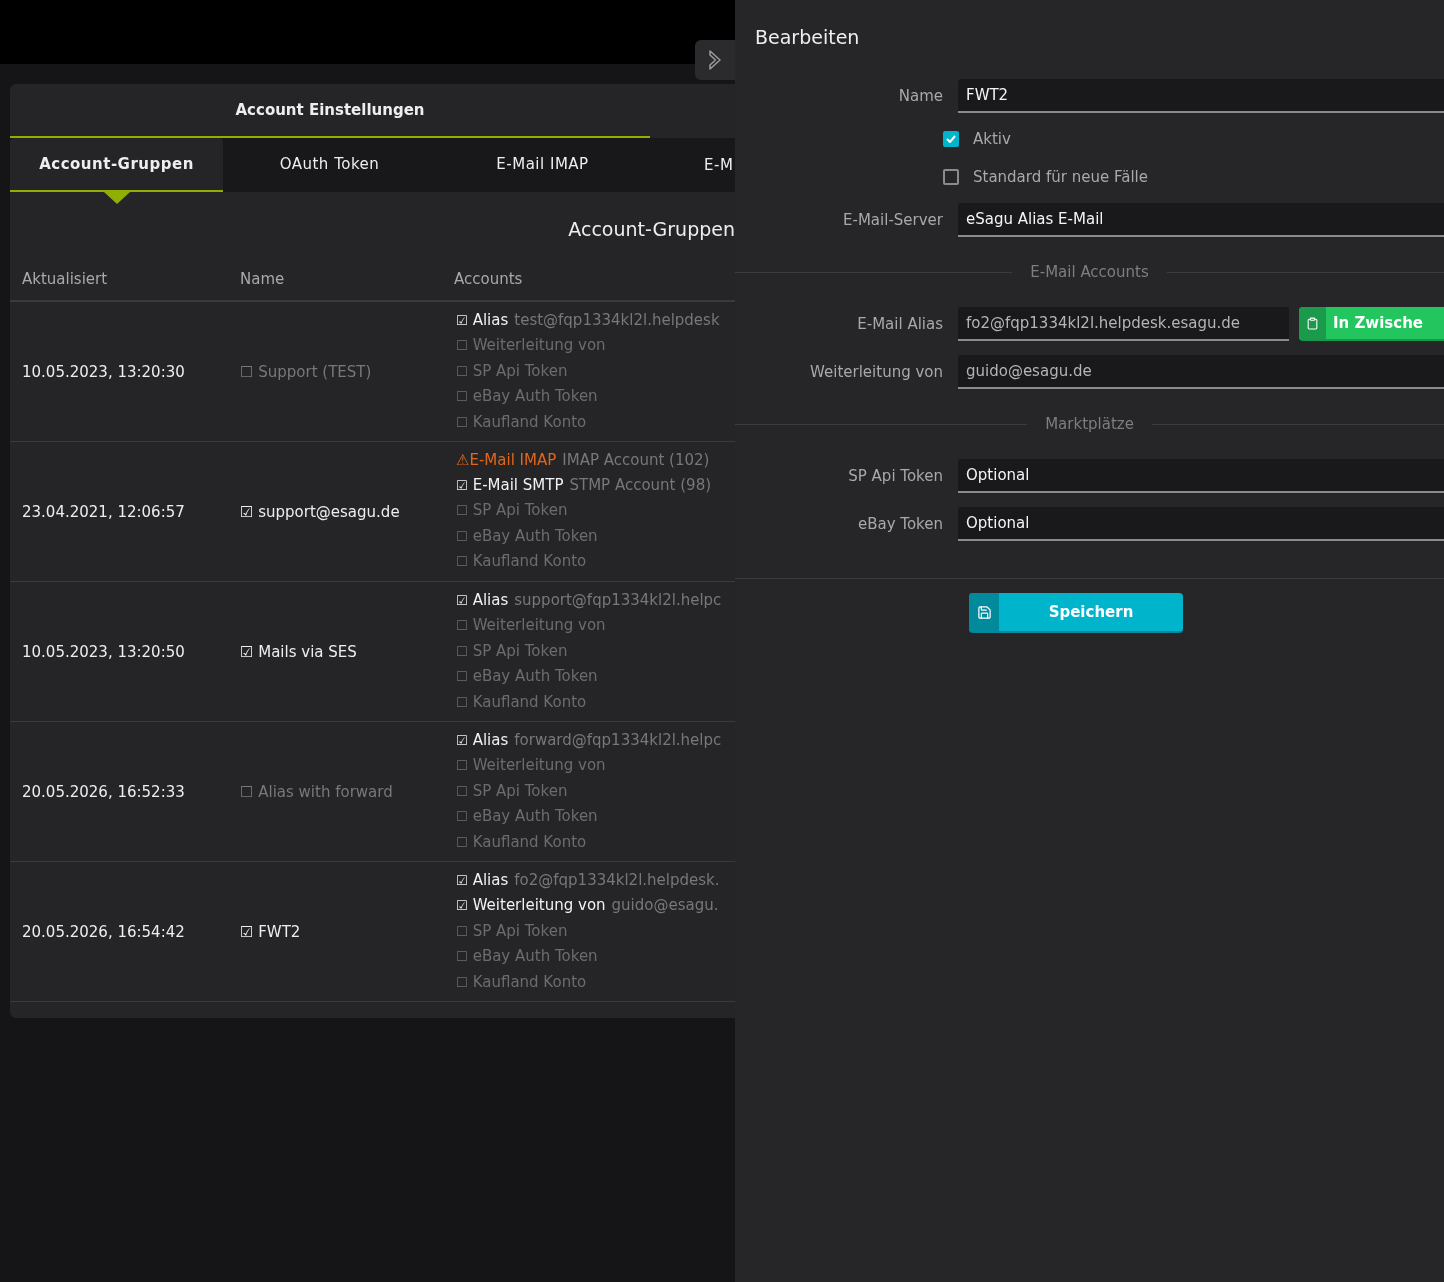  What do you see at coordinates (103, 371) in the screenshot?
I see `table-cell: 10.05.2023, 13:20:30` at bounding box center [103, 371].